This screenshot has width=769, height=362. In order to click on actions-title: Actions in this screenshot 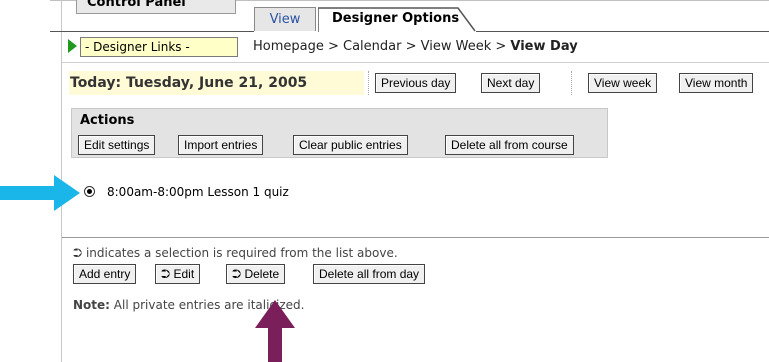, I will do `click(107, 120)`.